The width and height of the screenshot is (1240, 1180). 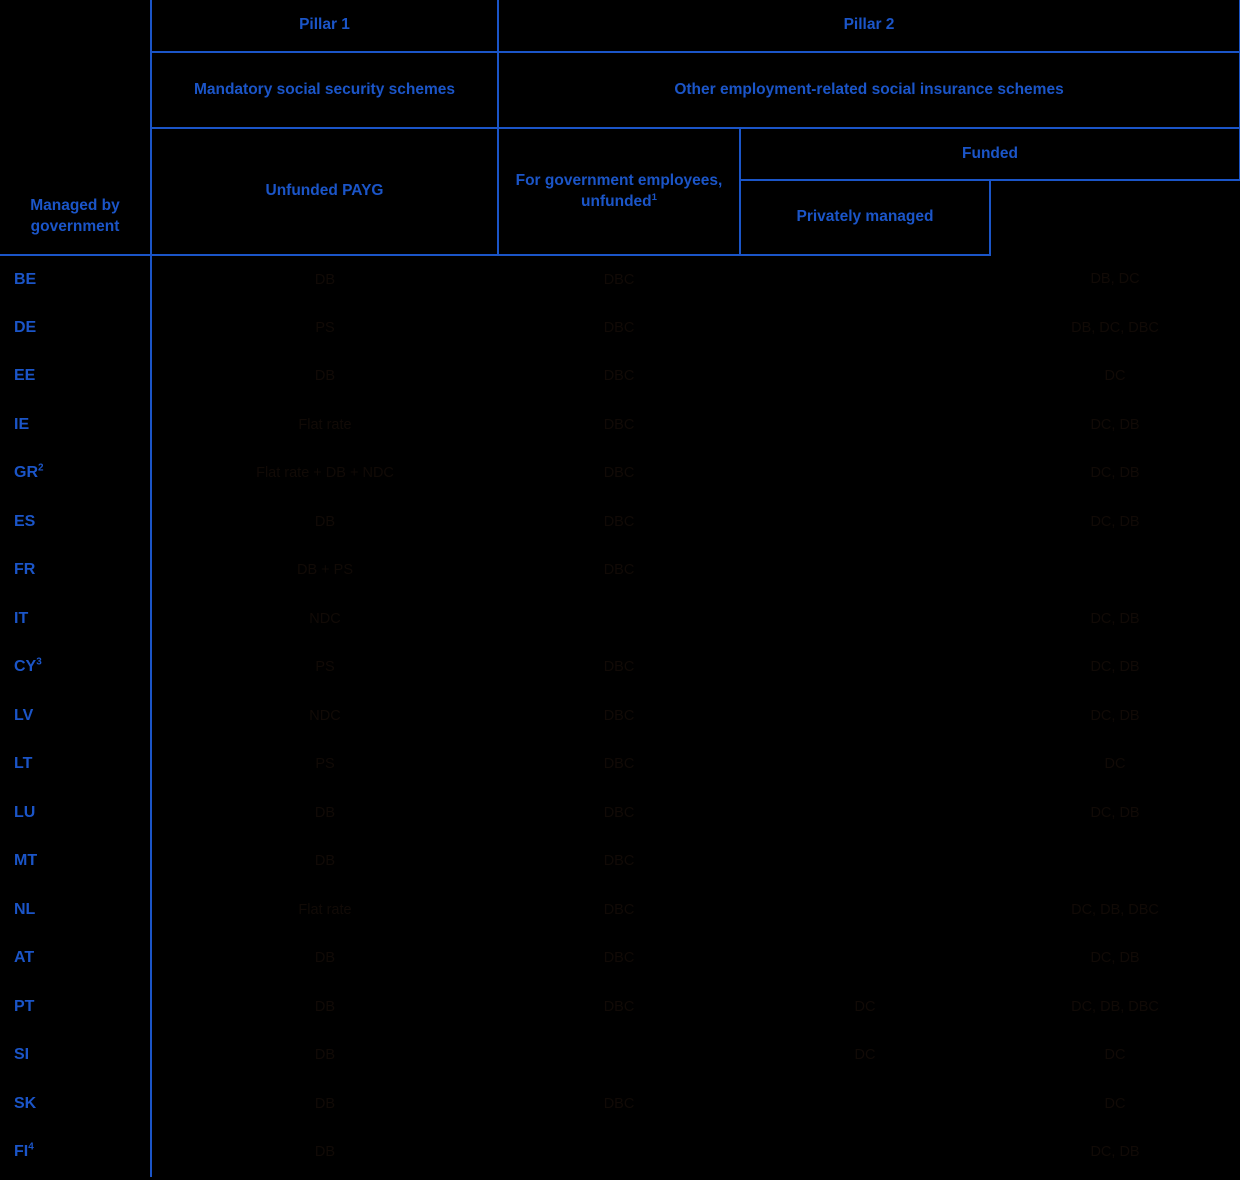 I want to click on table-row: SK DB DBC DC, so click(x=620, y=1104).